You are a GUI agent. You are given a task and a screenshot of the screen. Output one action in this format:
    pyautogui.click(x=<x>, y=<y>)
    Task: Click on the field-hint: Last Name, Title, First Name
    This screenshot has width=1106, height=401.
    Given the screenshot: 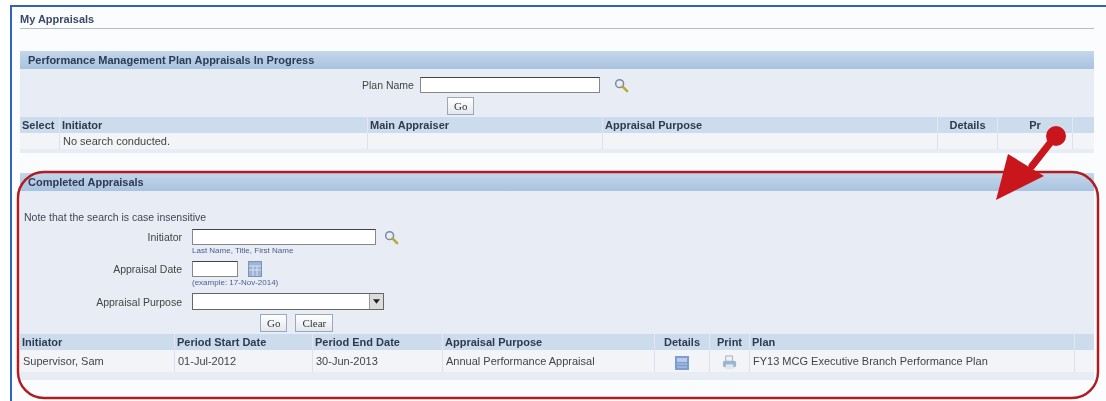 What is the action you would take?
    pyautogui.click(x=243, y=250)
    